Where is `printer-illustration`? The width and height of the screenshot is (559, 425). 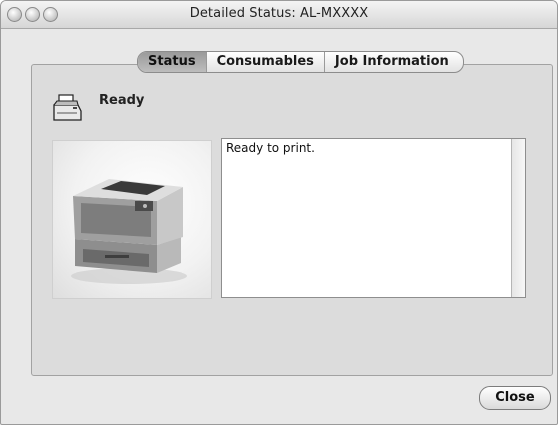
printer-illustration is located at coordinates (129, 231).